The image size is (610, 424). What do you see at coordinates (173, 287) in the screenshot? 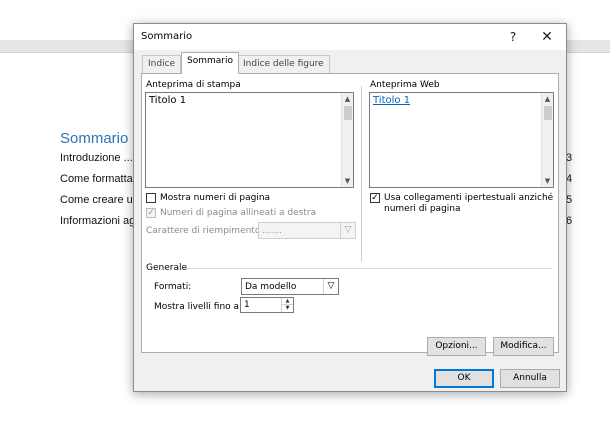
I see `formats-label: Formati:` at bounding box center [173, 287].